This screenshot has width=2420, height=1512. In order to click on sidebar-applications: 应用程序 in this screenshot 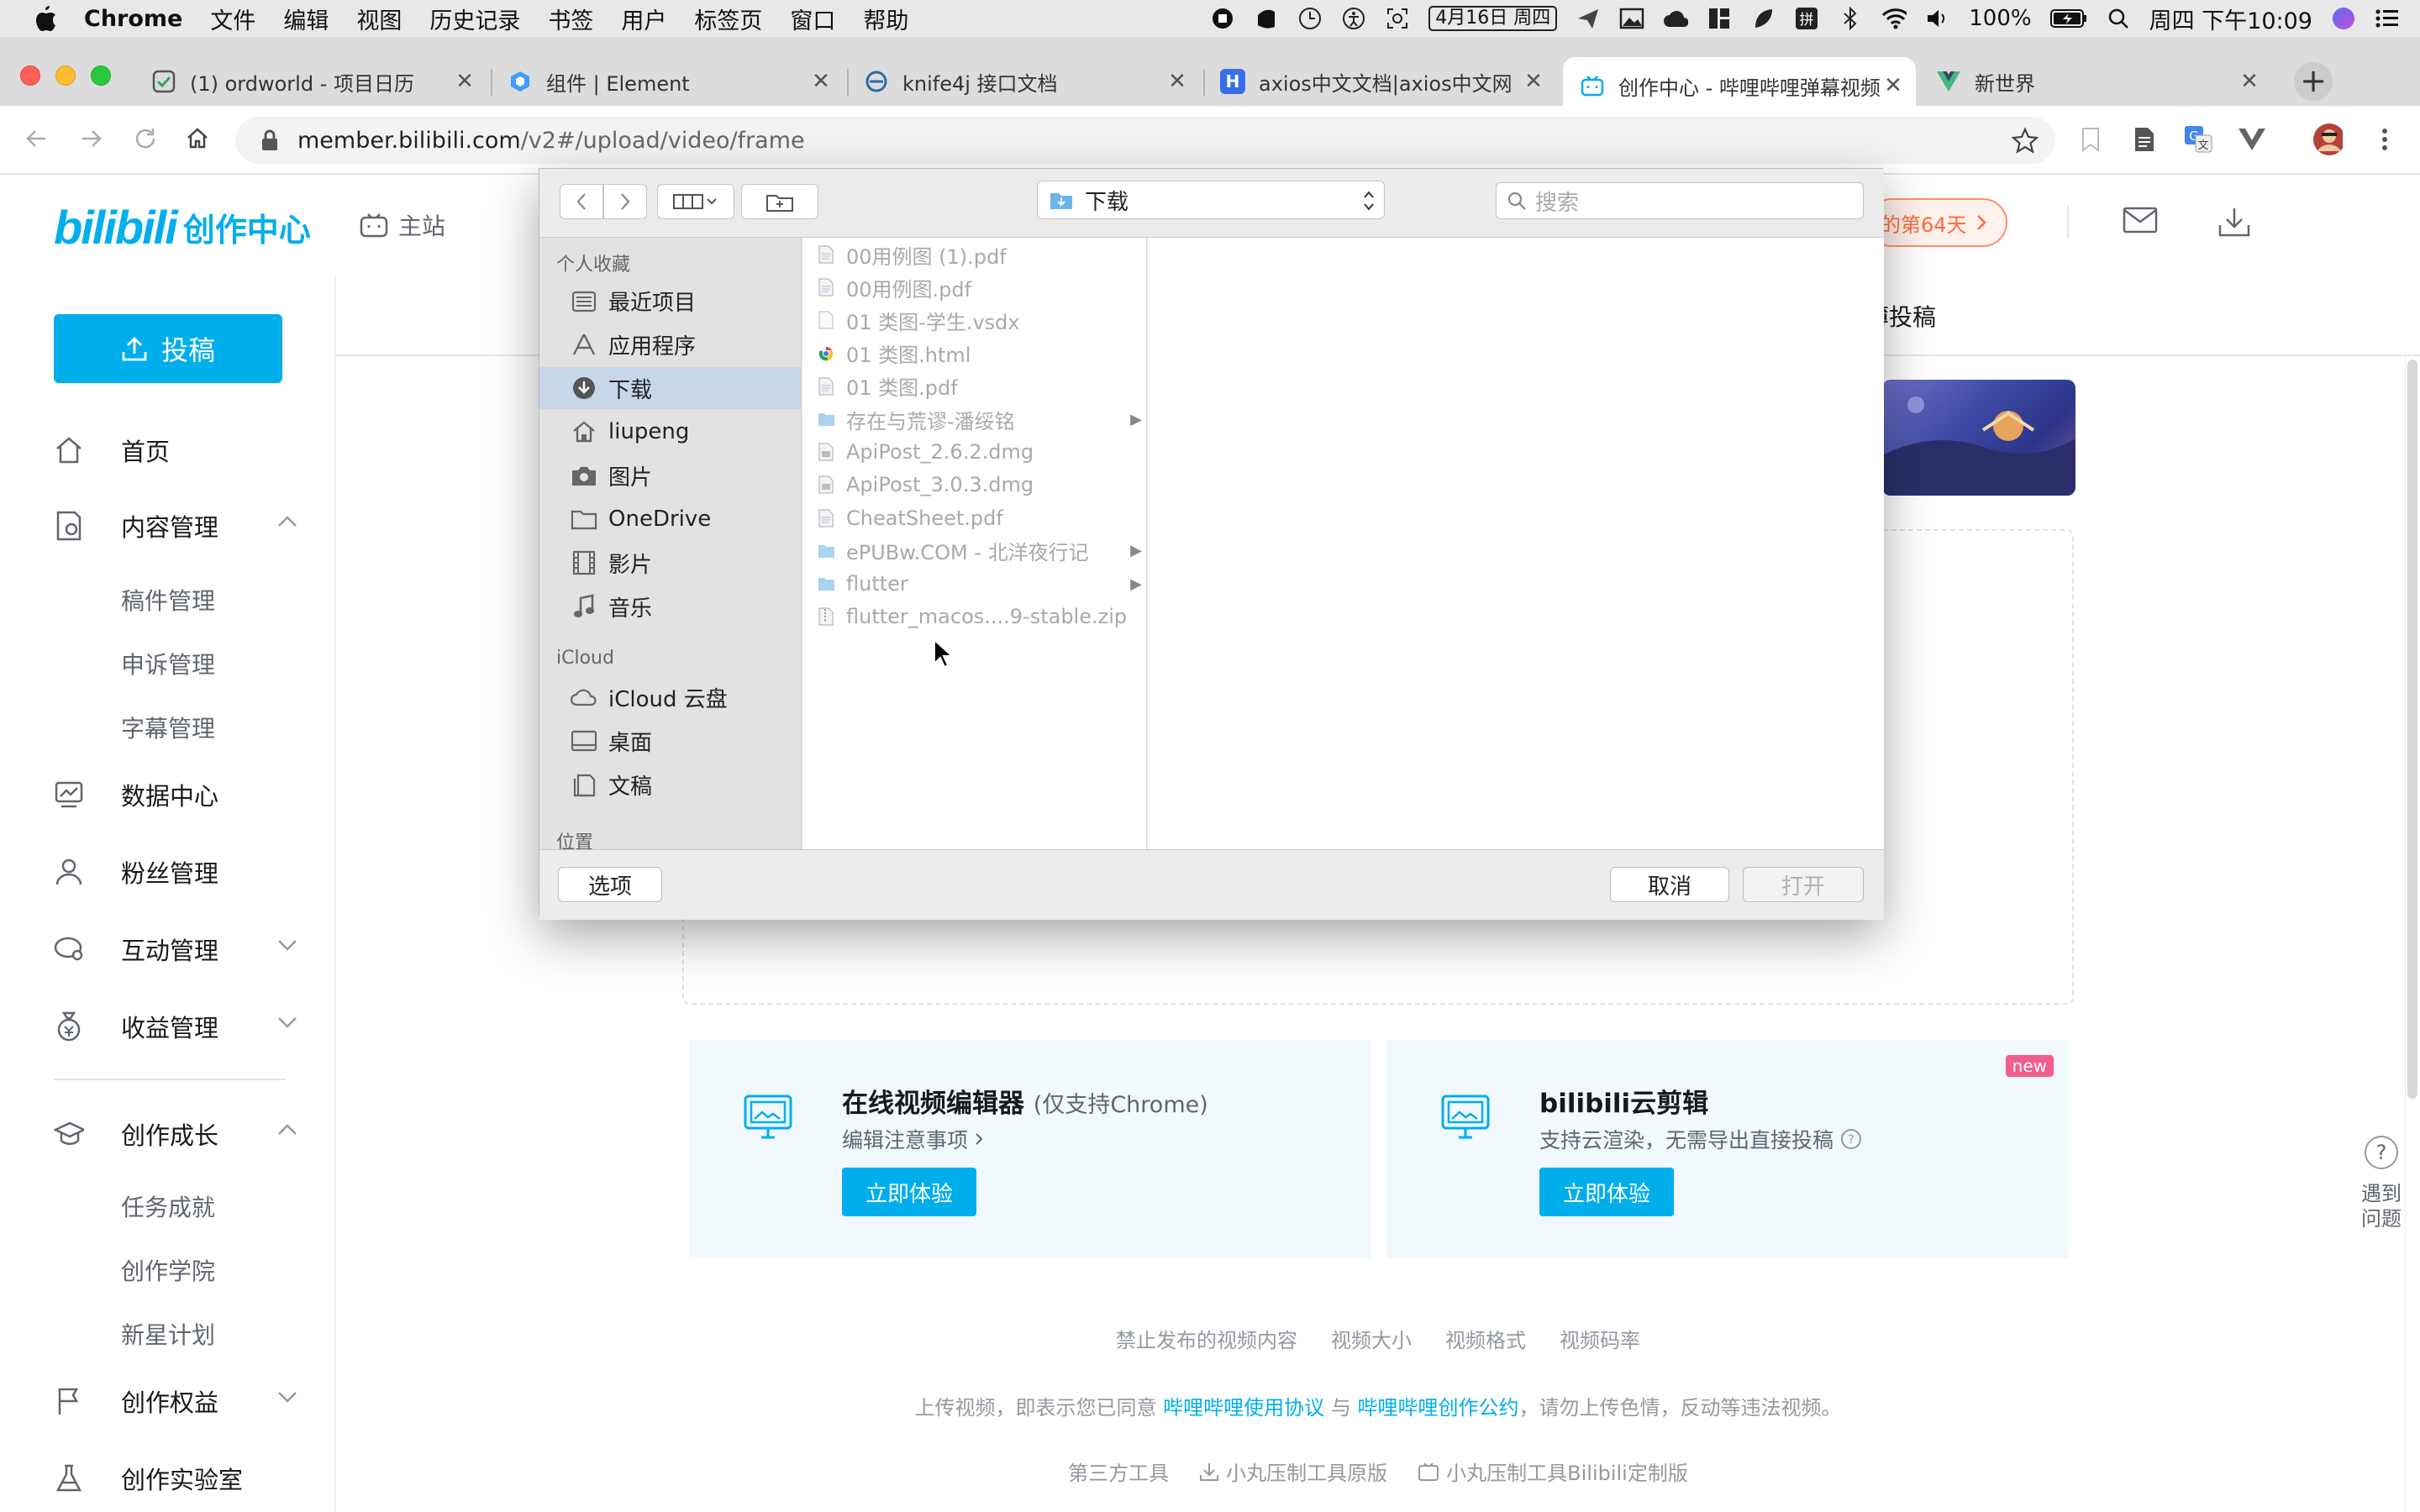, I will do `click(670, 344)`.